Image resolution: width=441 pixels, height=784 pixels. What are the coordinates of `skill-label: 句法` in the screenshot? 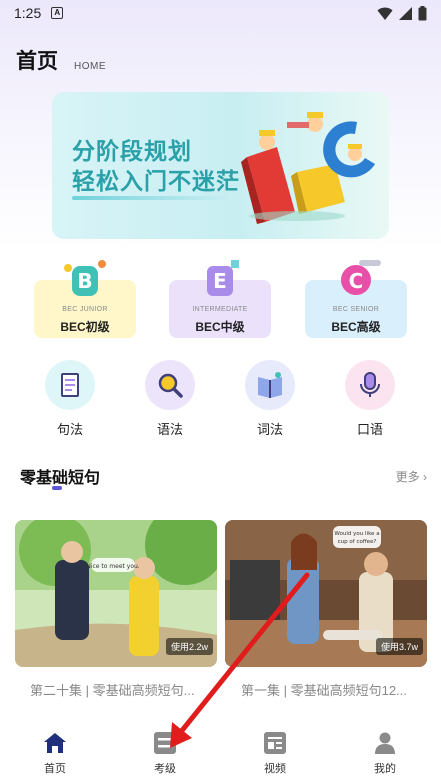 It's located at (69, 429).